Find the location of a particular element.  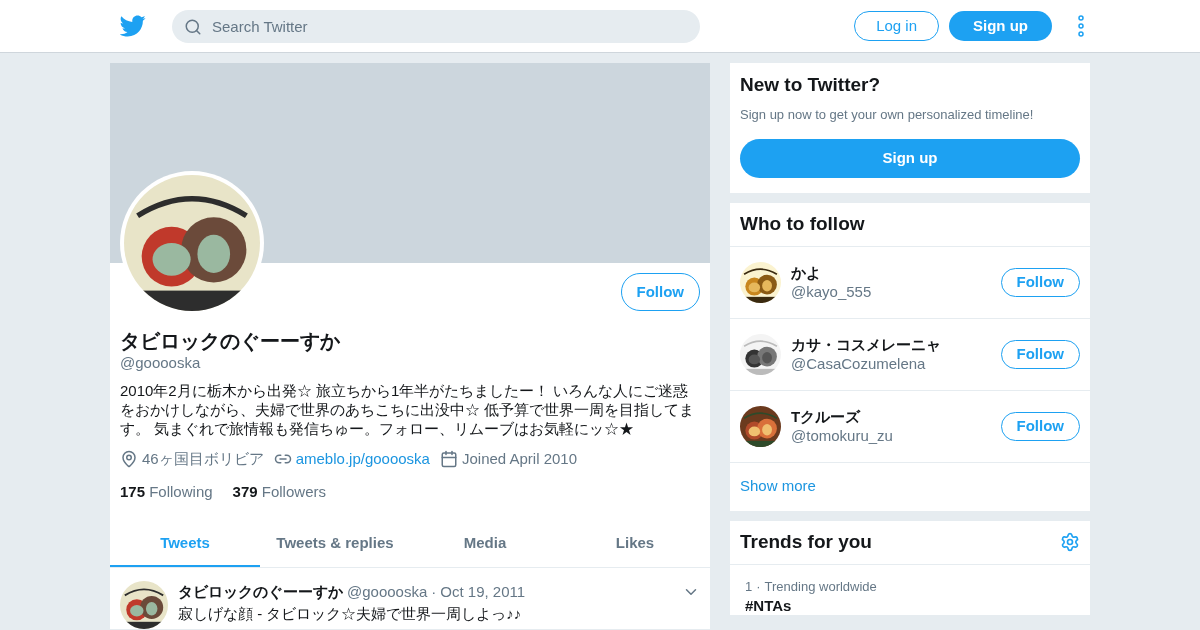

profile-bio: 2010年2月に栃木から出発☆ 旅立ちから1年半がたちましたー！ いろんな人にご迷惑をおかけしながら、夫婦で世界のあちこちに出没中☆ 低予算で世界一周を目指してます。 気まぐれで旅情報も発信ちゅー。フォロー、リムーブはお気軽にッ☆★ is located at coordinates (408, 409).